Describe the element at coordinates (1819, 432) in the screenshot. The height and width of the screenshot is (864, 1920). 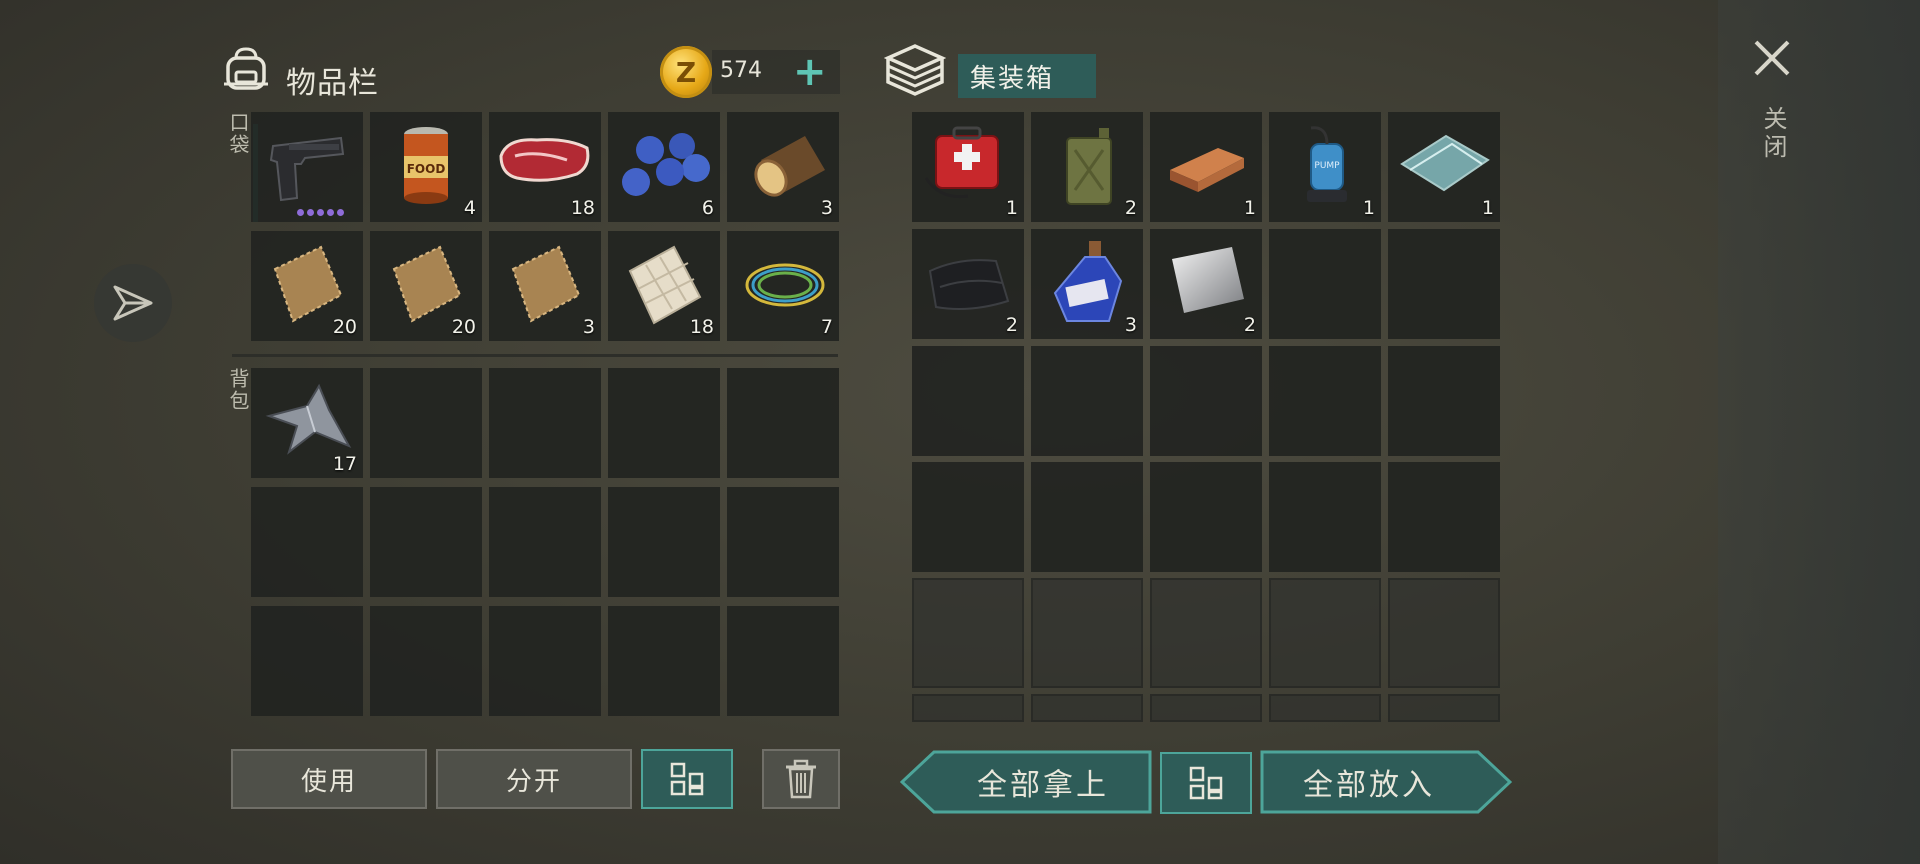
I see `right-panel-strip` at that location.